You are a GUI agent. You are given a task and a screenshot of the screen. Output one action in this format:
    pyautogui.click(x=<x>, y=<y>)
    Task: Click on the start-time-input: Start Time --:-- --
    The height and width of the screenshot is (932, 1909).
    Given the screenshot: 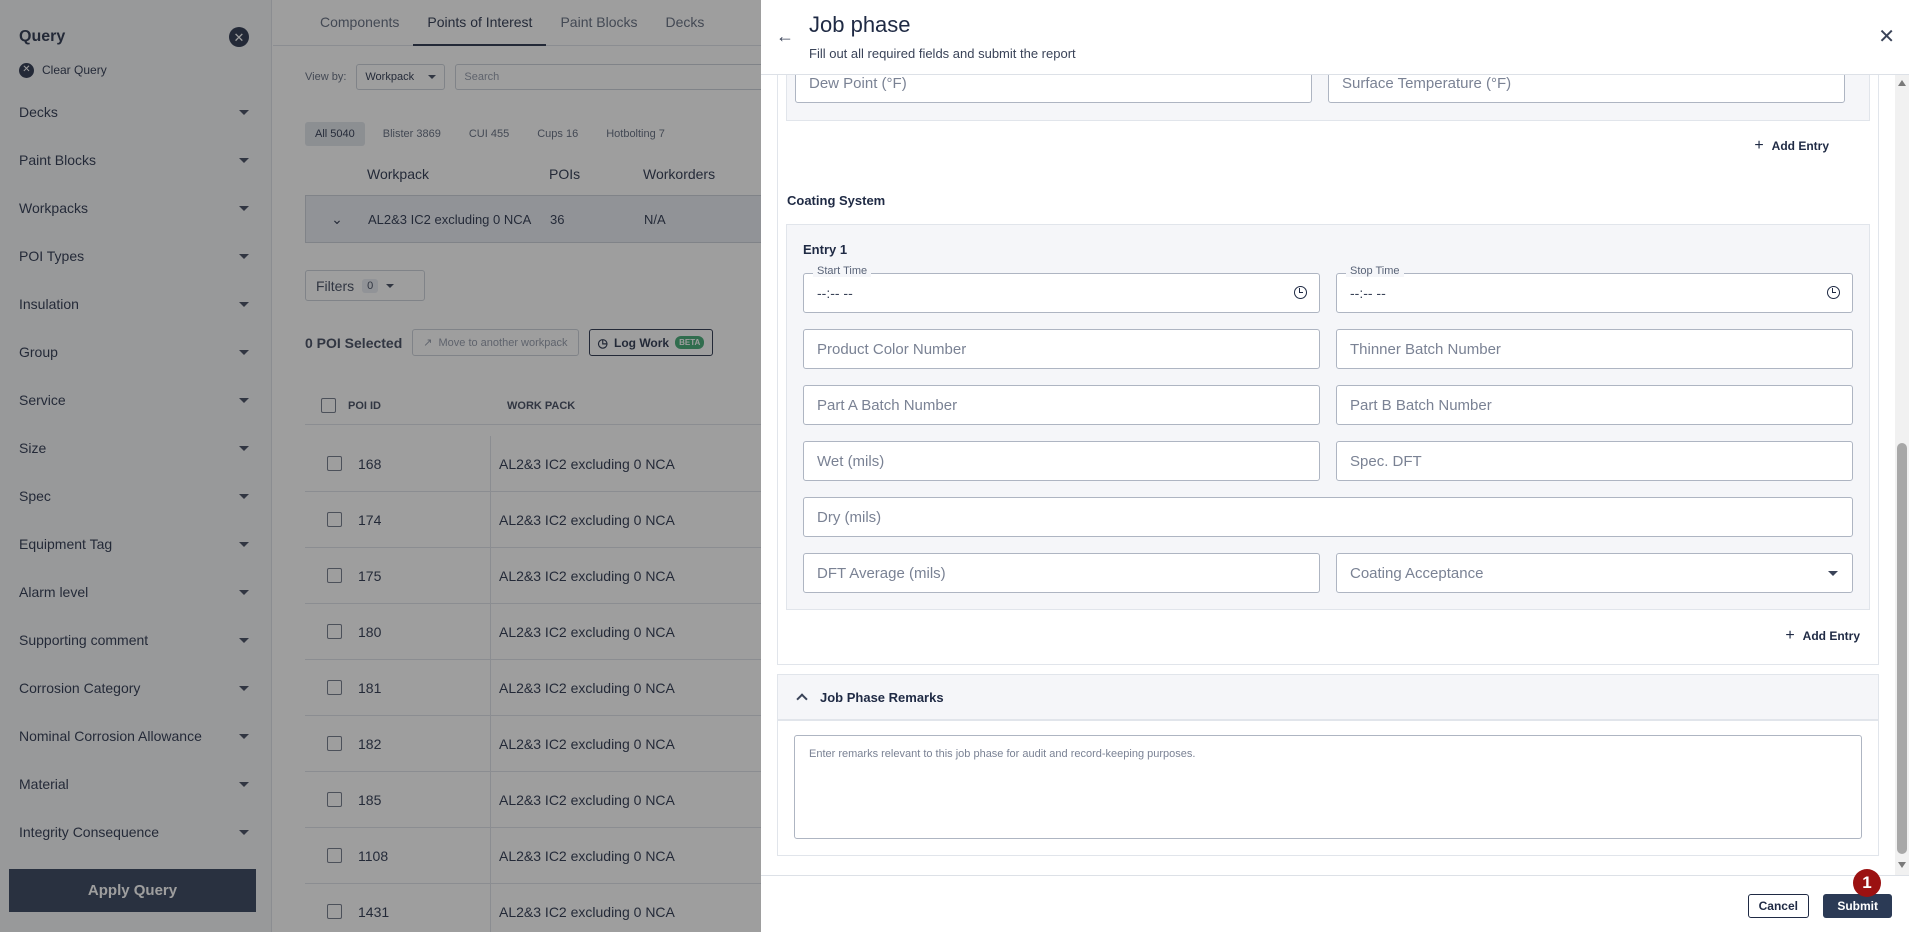 What is the action you would take?
    pyautogui.click(x=1061, y=289)
    